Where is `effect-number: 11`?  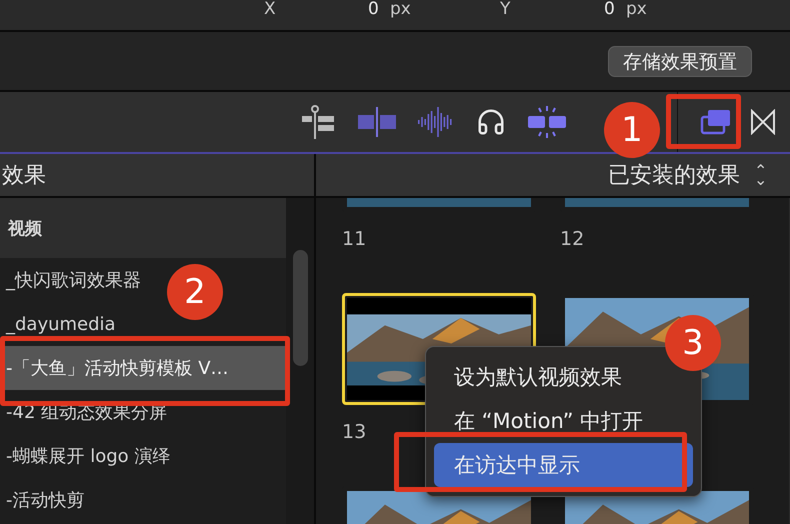
effect-number: 11 is located at coordinates (354, 239).